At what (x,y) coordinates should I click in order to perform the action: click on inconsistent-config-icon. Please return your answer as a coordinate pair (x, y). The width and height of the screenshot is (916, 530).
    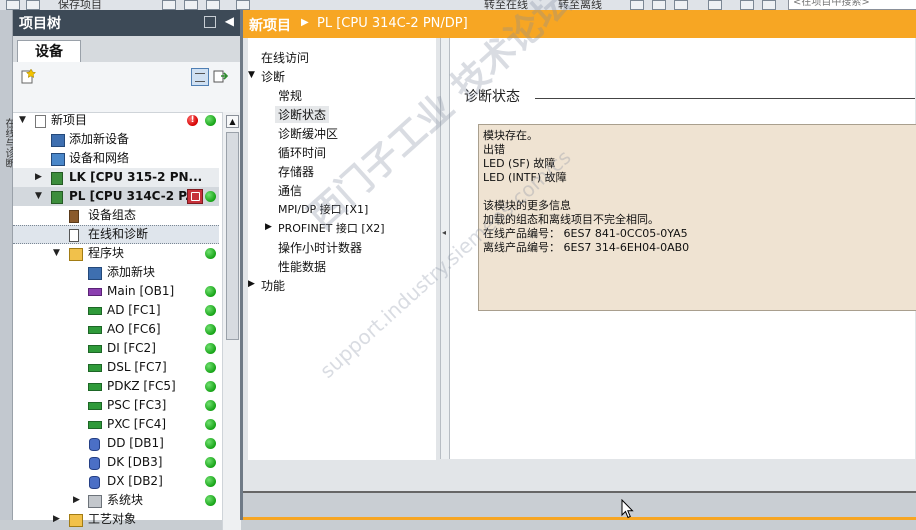
    Looking at the image, I should click on (195, 196).